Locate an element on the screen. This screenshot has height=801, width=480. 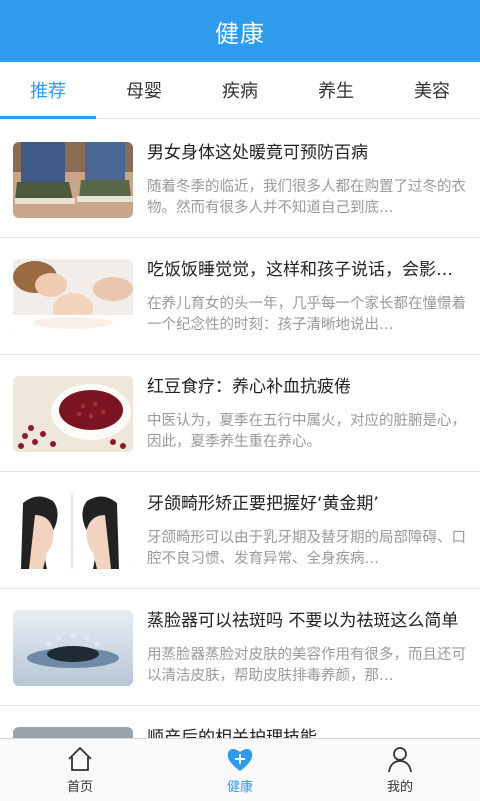
water-splash-image is located at coordinates (73, 648).